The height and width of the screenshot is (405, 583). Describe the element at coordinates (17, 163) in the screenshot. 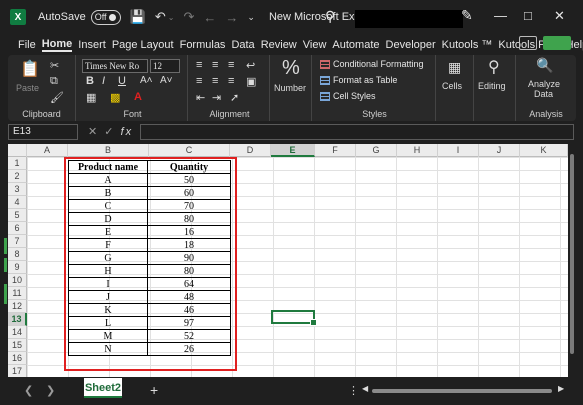

I see `row-header: 1` at that location.